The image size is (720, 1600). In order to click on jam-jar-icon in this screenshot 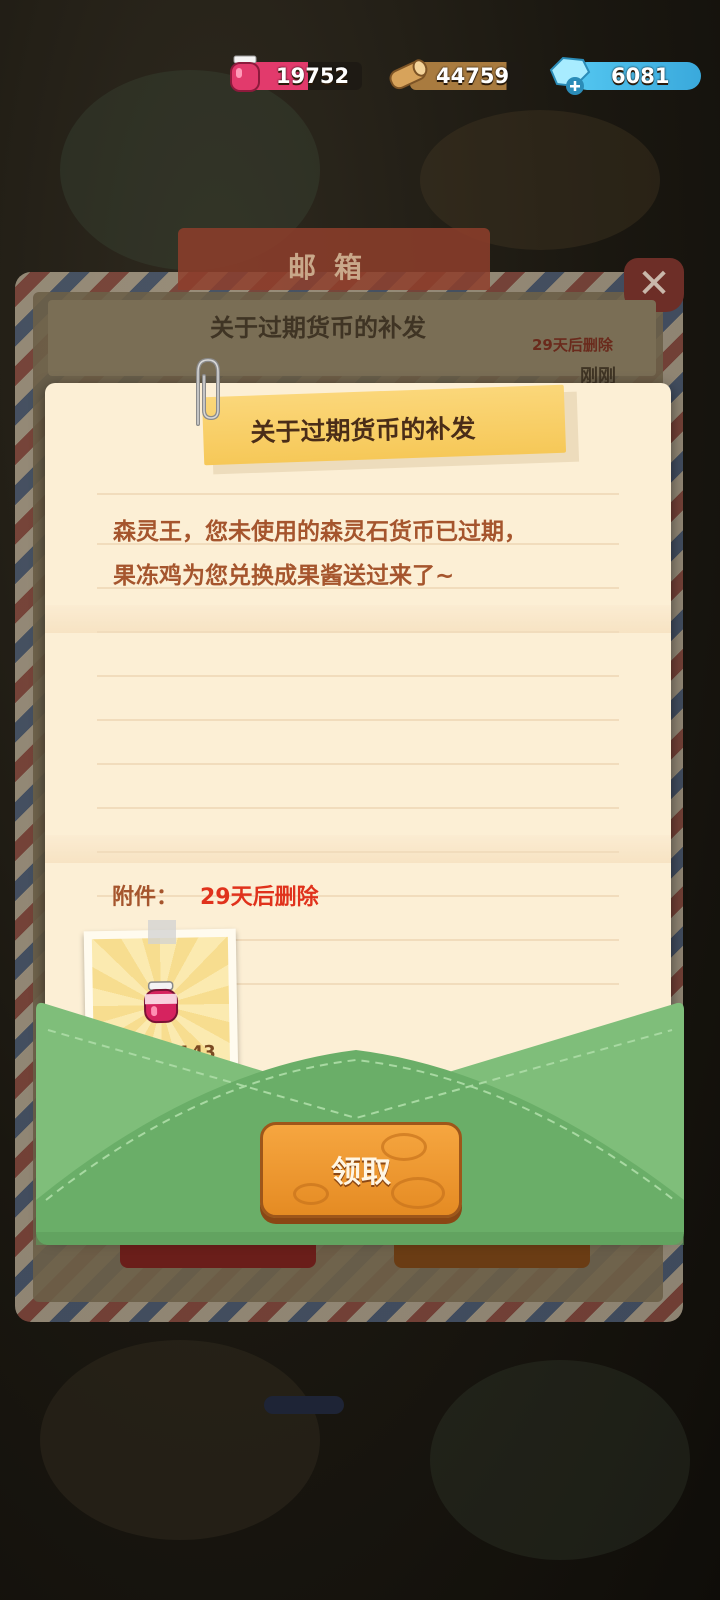, I will do `click(245, 73)`.